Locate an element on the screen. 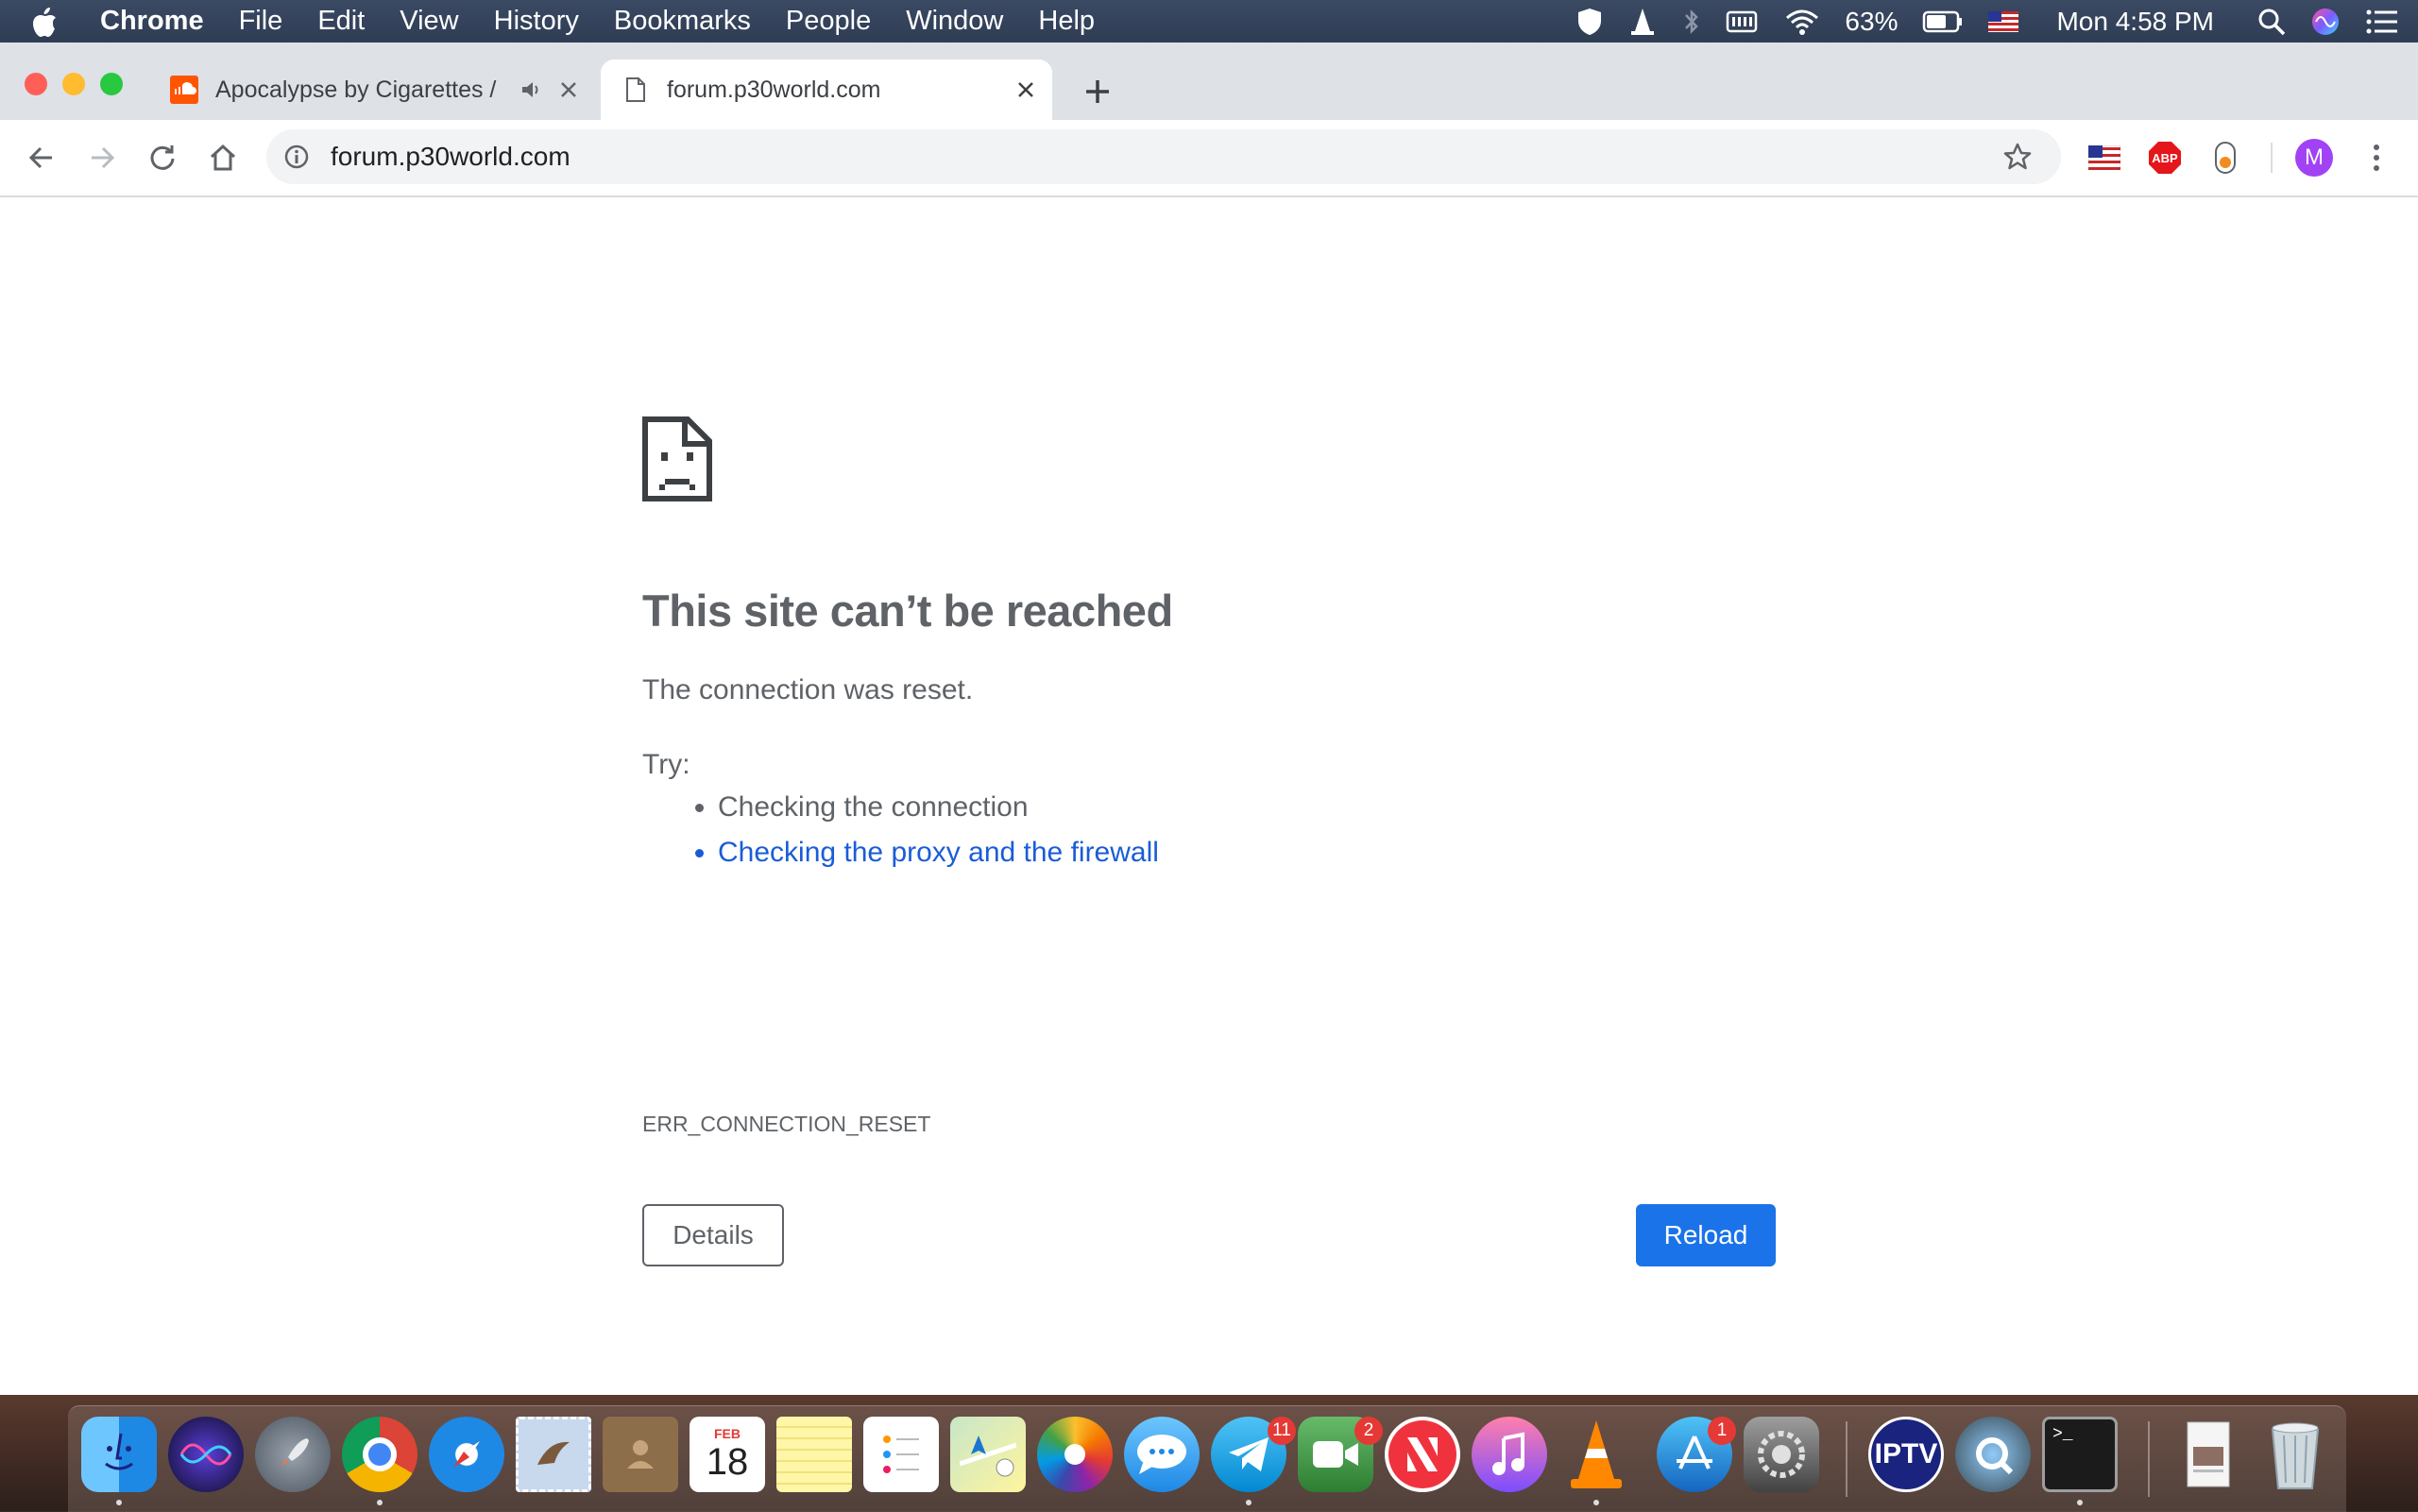 This screenshot has height=1512, width=2418. bluetooth-icon is located at coordinates (1691, 22).